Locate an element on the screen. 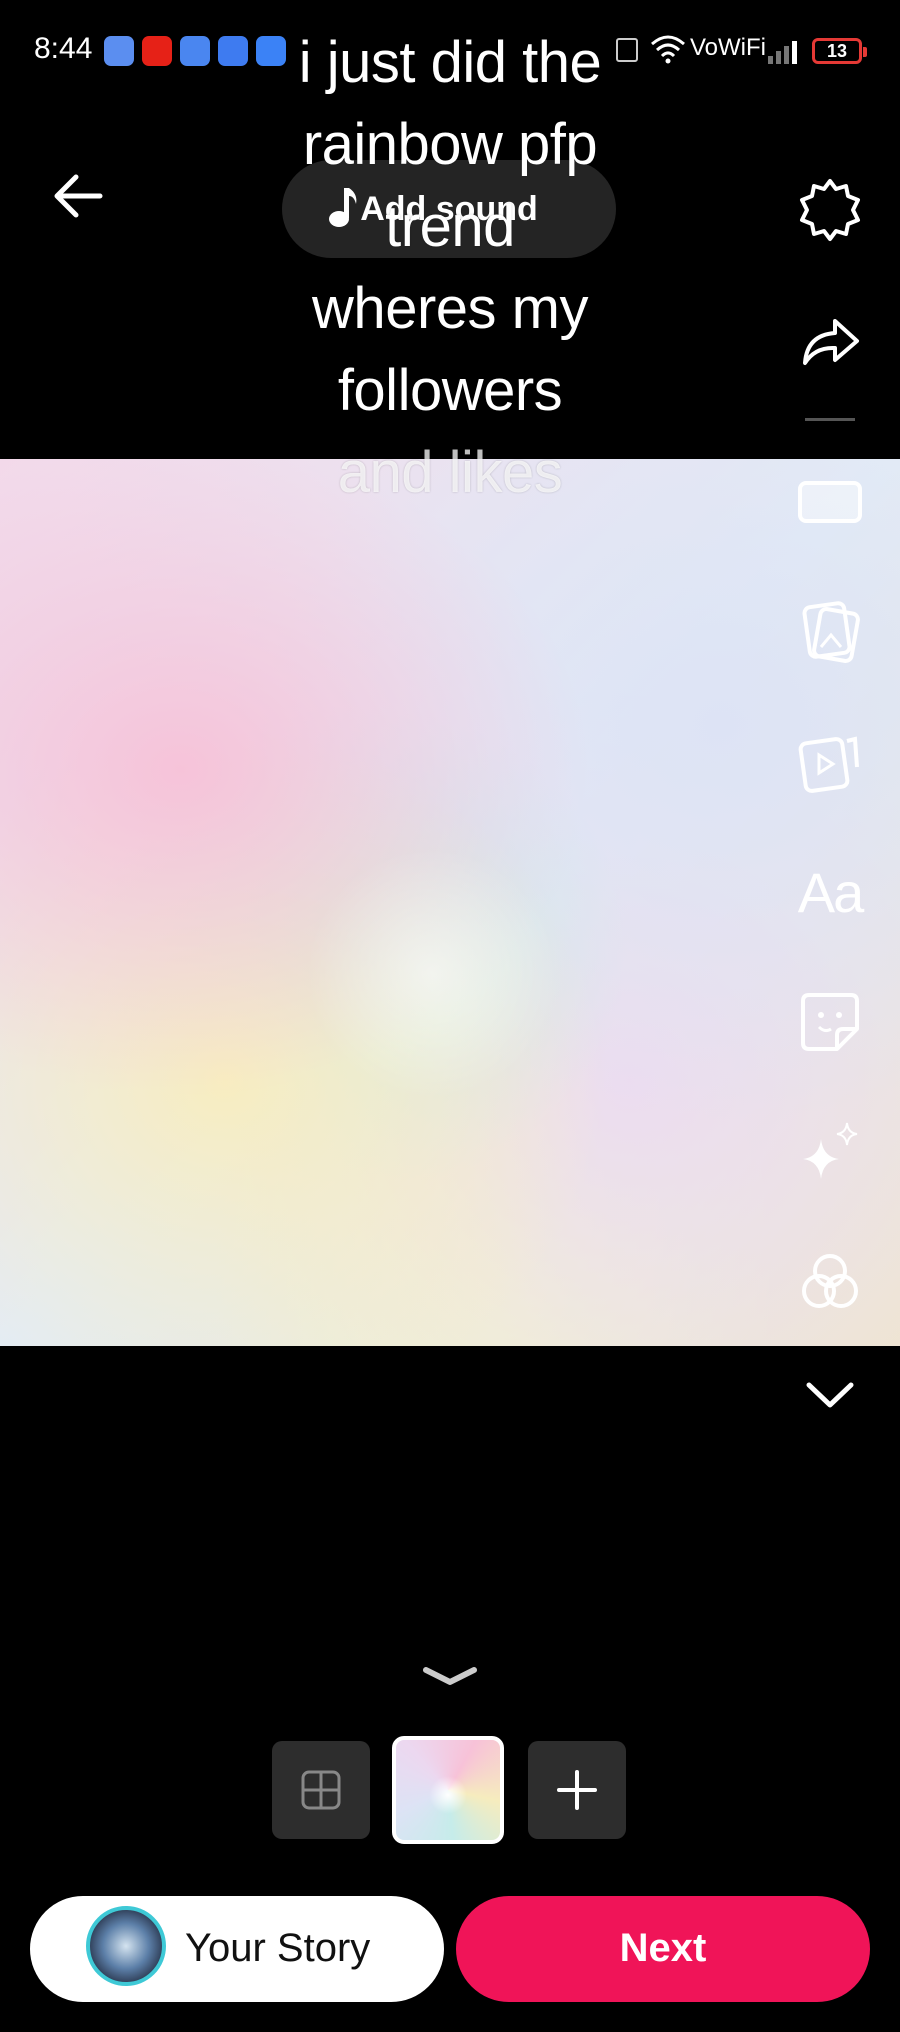  media-thumbnail is located at coordinates (448, 1790).